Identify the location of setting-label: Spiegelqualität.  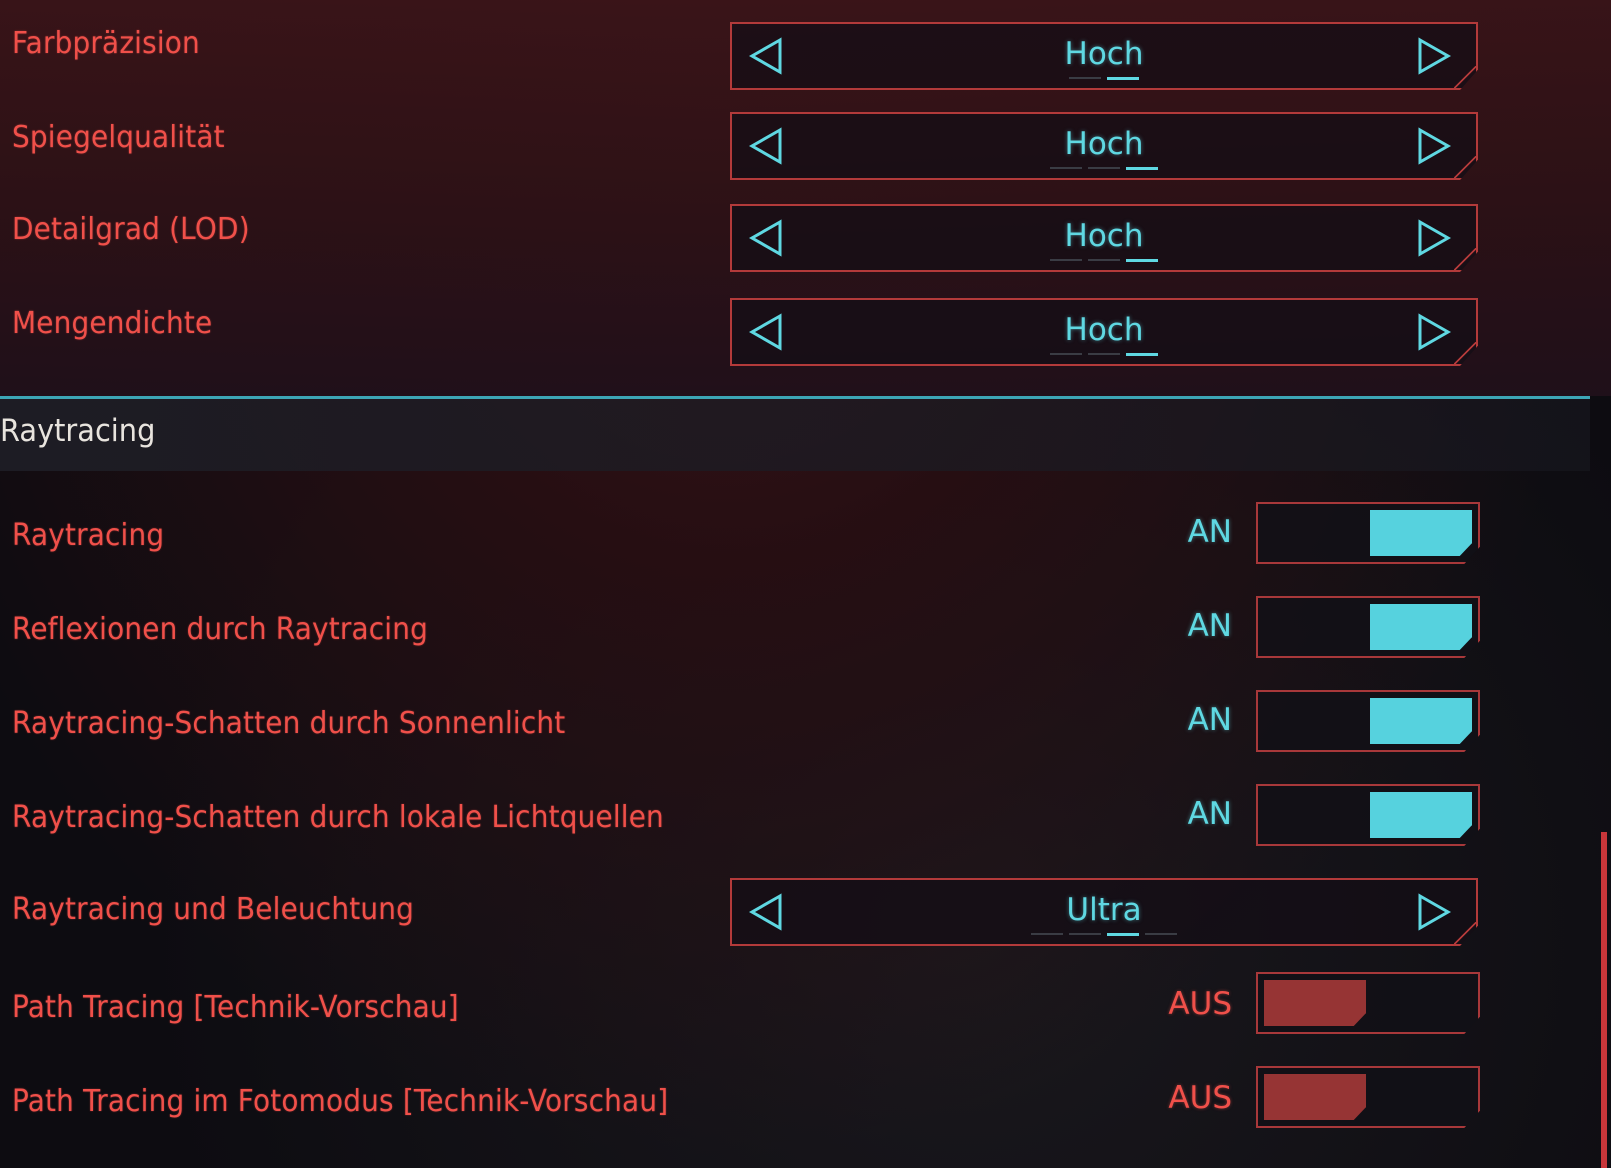
(118, 137).